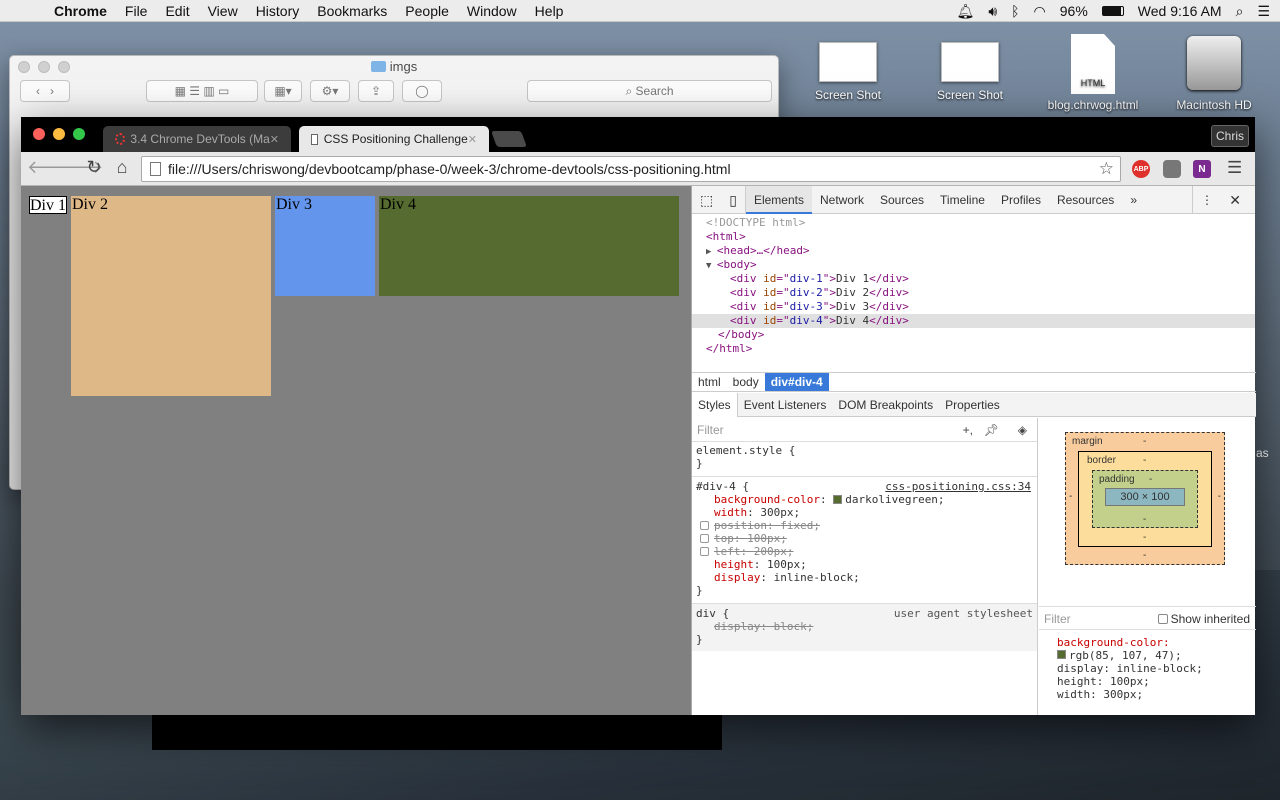 The width and height of the screenshot is (1280, 800). I want to click on pocket-icon, so click(1172, 169).